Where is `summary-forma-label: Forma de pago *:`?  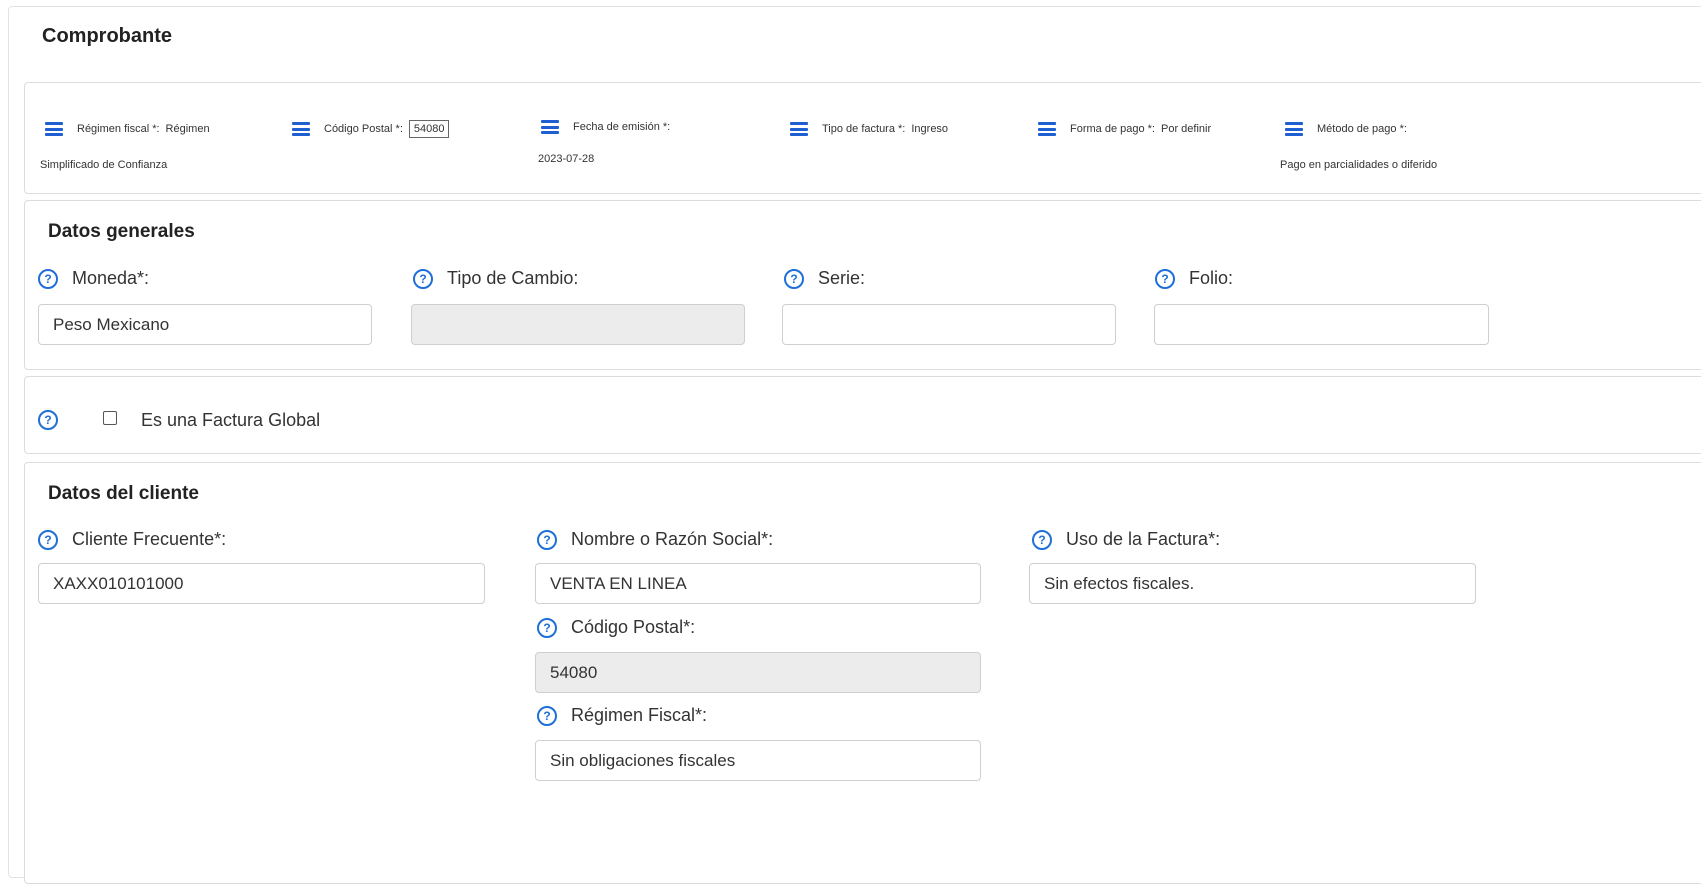 summary-forma-label: Forma de pago *: is located at coordinates (1112, 129).